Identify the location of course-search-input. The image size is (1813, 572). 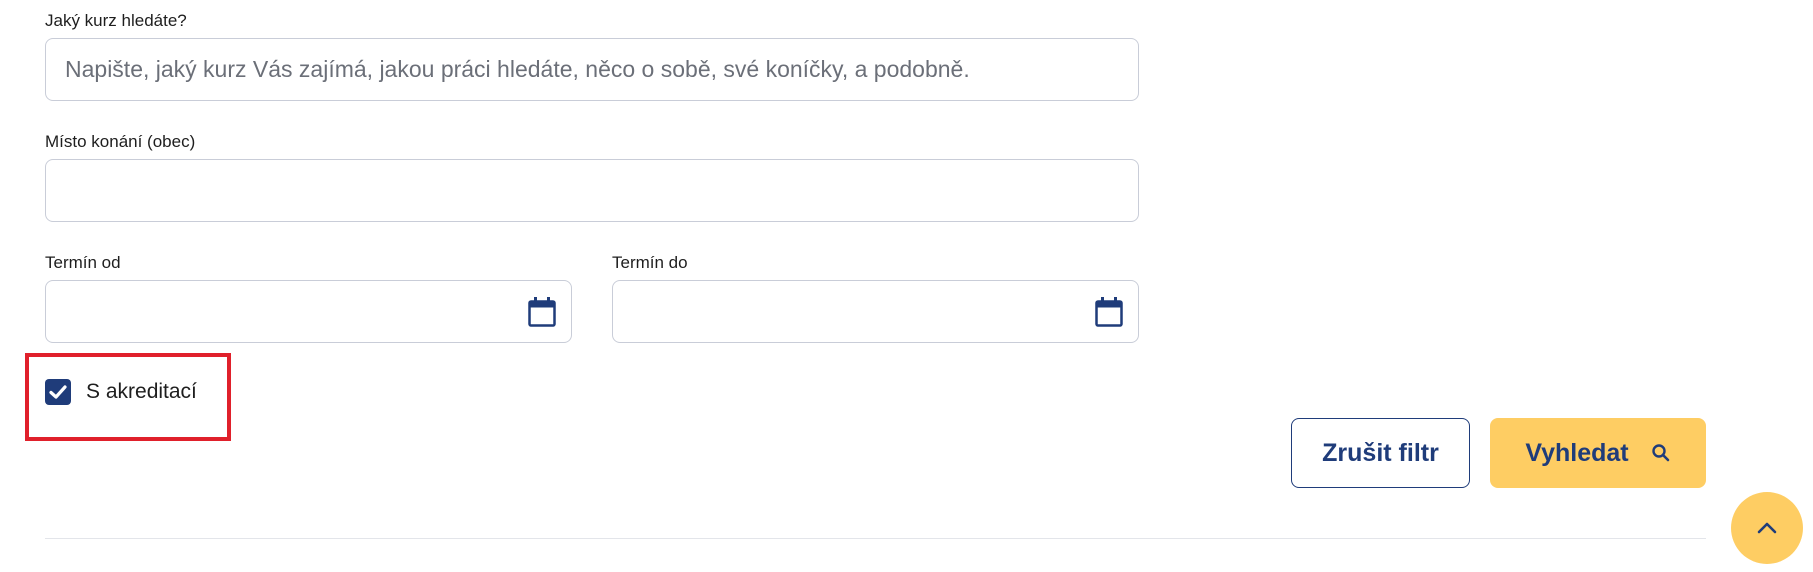
(592, 69).